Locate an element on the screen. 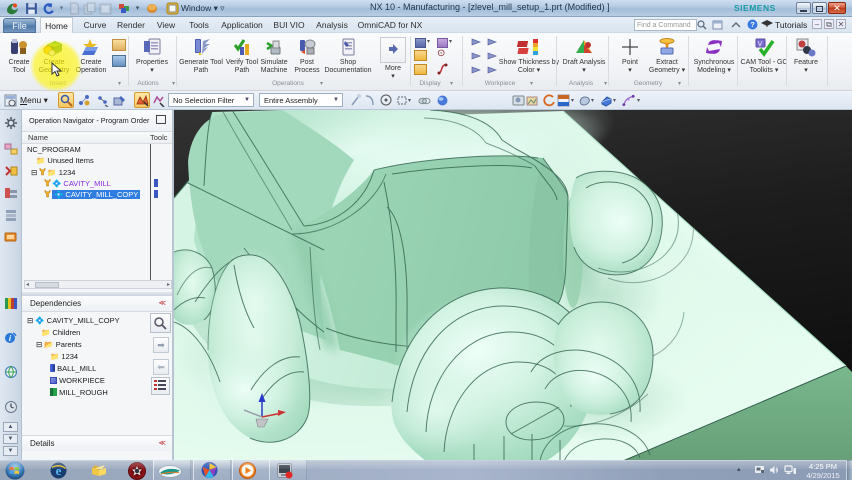 This screenshot has width=852, height=480. svg-text: e is located at coordinates (59, 470).